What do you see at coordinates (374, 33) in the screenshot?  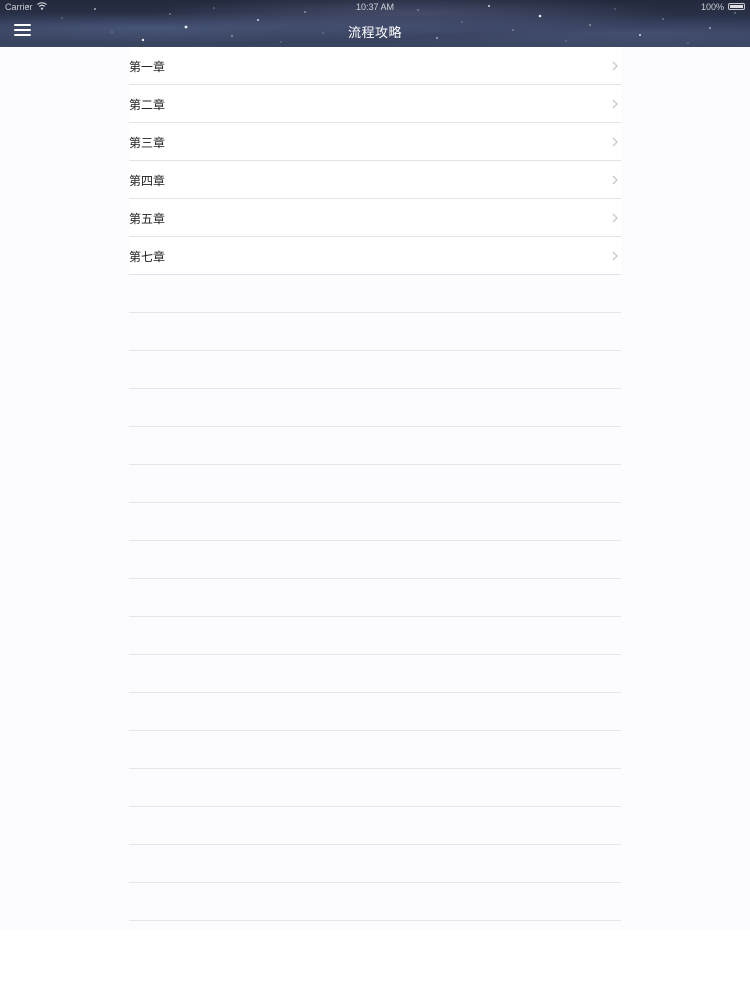 I see `page-title: 流程攻略` at bounding box center [374, 33].